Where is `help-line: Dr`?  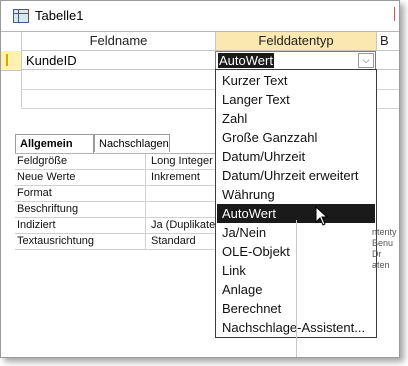 help-line: Dr is located at coordinates (377, 254).